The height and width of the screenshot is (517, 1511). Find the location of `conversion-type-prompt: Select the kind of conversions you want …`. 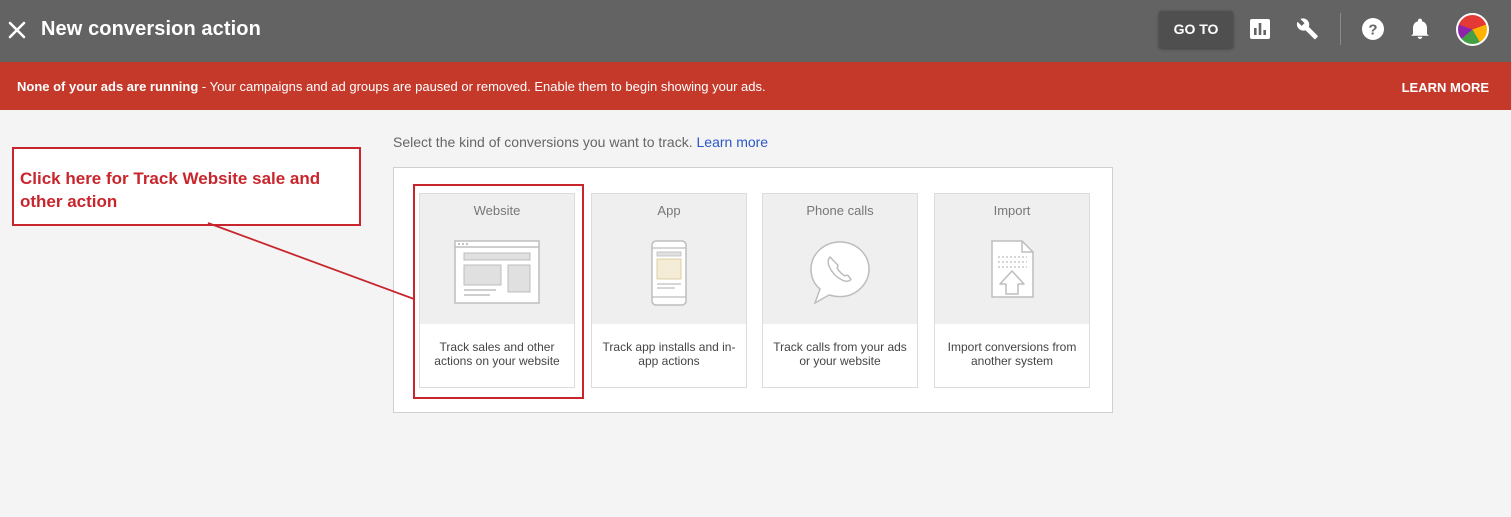

conversion-type-prompt: Select the kind of conversions you want … is located at coordinates (580, 142).